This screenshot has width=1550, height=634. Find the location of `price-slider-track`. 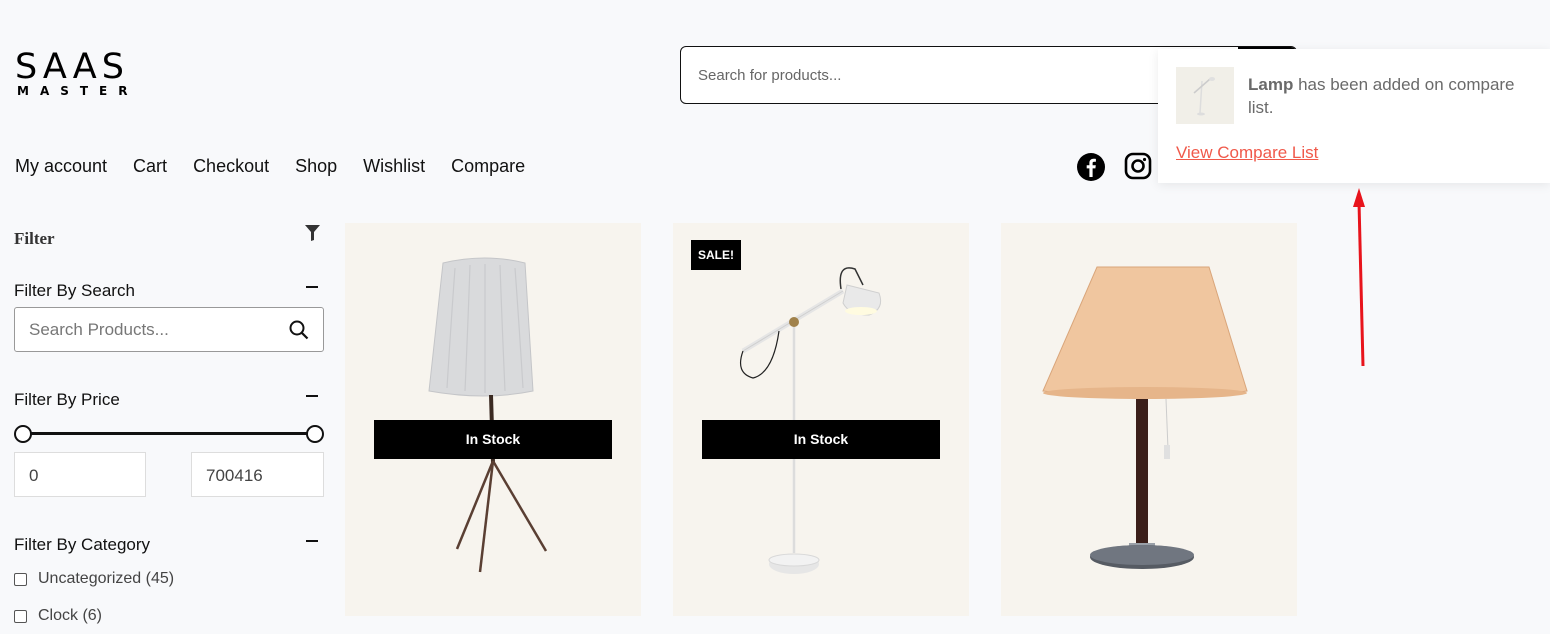

price-slider-track is located at coordinates (169, 433).